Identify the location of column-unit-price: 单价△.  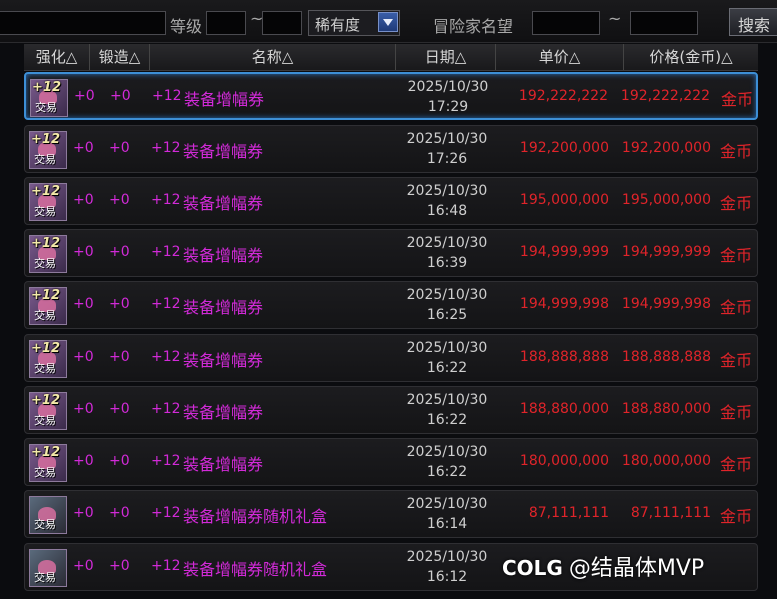
(560, 57).